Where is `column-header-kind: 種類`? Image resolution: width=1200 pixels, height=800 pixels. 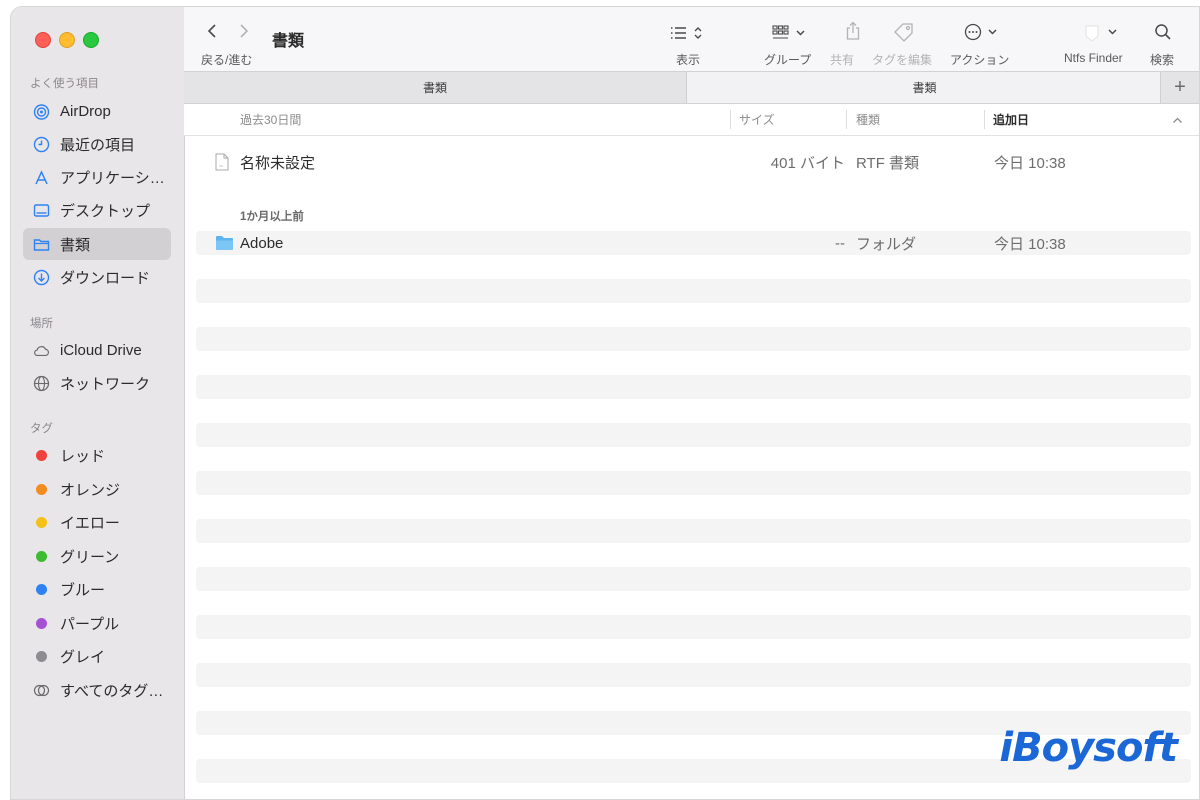 column-header-kind: 種類 is located at coordinates (868, 119).